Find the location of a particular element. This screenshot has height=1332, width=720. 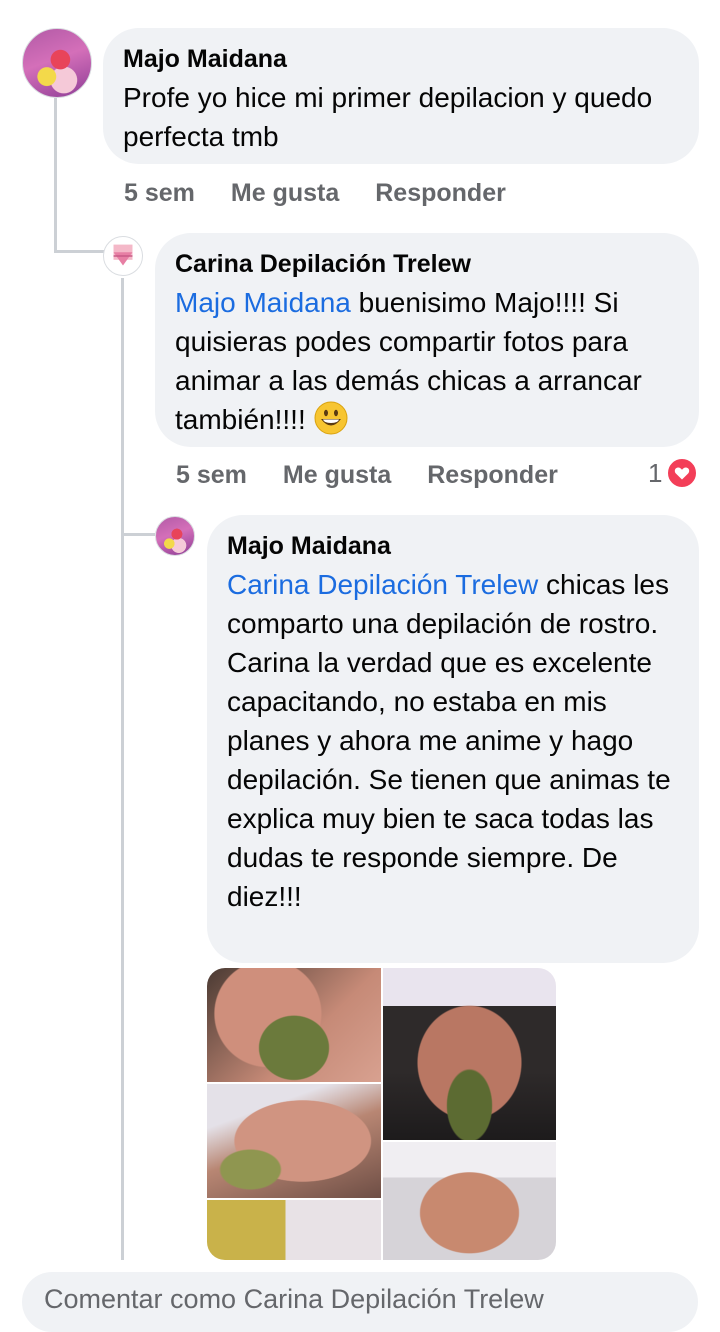

page-logo-icon is located at coordinates (123, 255).